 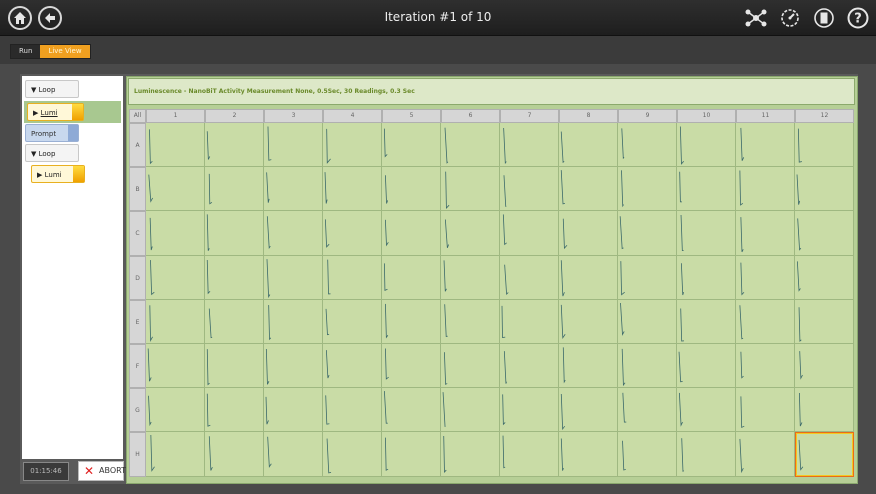 I want to click on well-H10, so click(x=706, y=454).